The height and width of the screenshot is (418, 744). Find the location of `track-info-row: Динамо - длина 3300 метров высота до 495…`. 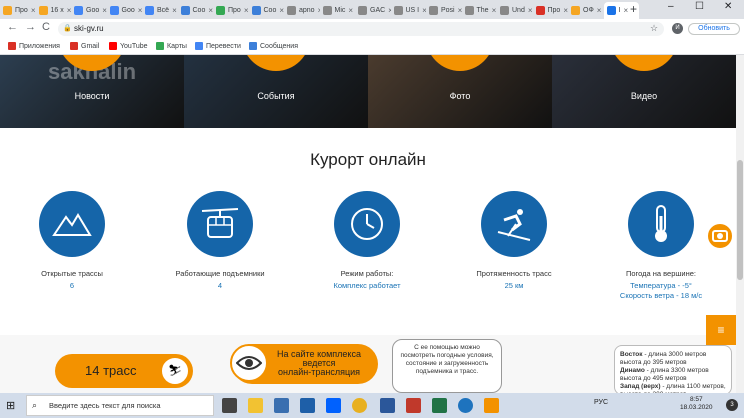

track-info-row: Динамо - длина 3300 метров высота до 495… is located at coordinates (673, 375).